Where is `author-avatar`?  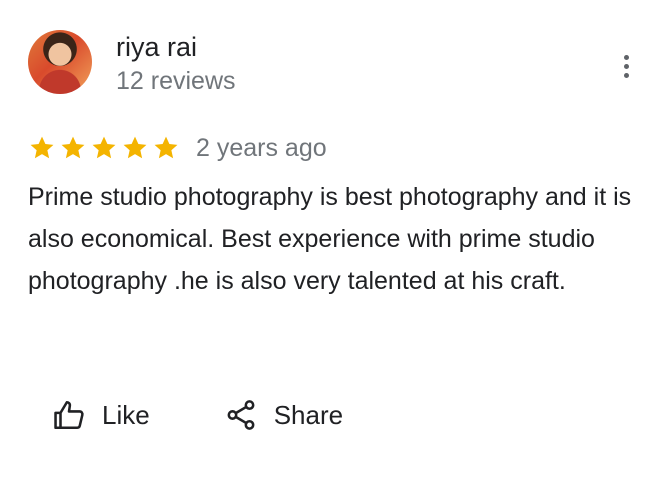 author-avatar is located at coordinates (60, 62).